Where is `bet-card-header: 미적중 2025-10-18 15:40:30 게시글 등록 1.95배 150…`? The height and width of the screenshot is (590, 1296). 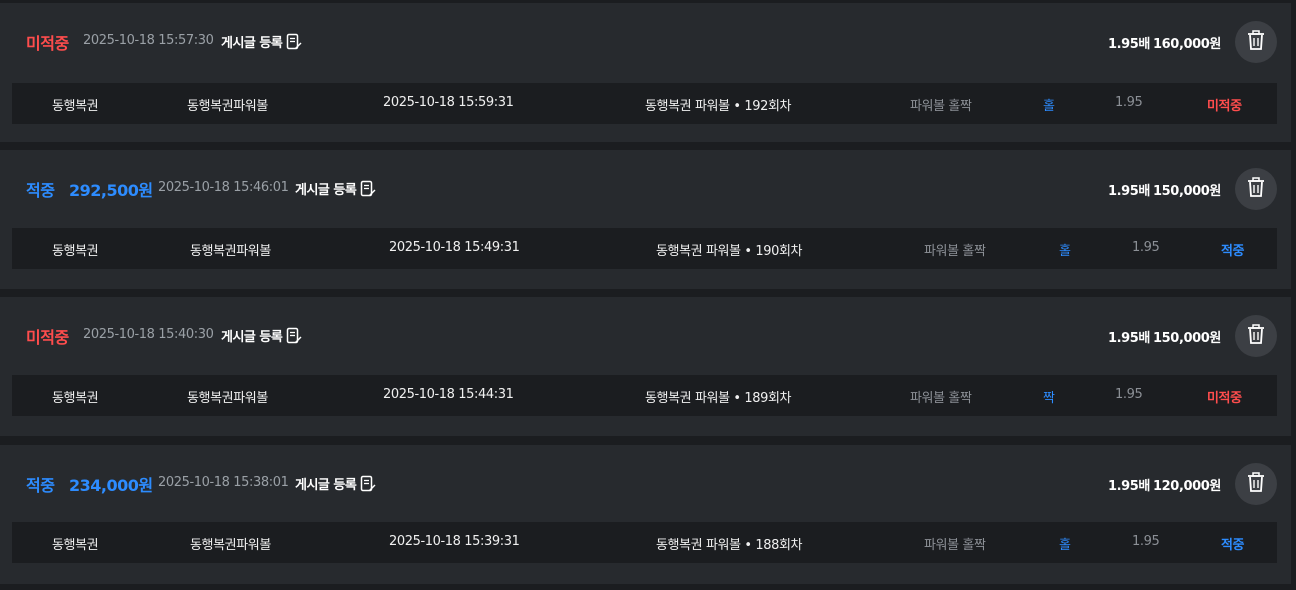 bet-card-header: 미적중 2025-10-18 15:40:30 게시글 등록 1.95배 150… is located at coordinates (645, 335).